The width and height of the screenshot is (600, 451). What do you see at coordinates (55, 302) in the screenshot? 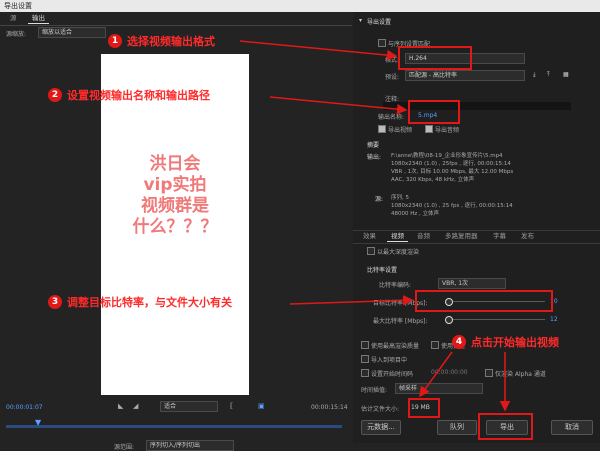
I see `callout-3-badge: 3` at bounding box center [55, 302].